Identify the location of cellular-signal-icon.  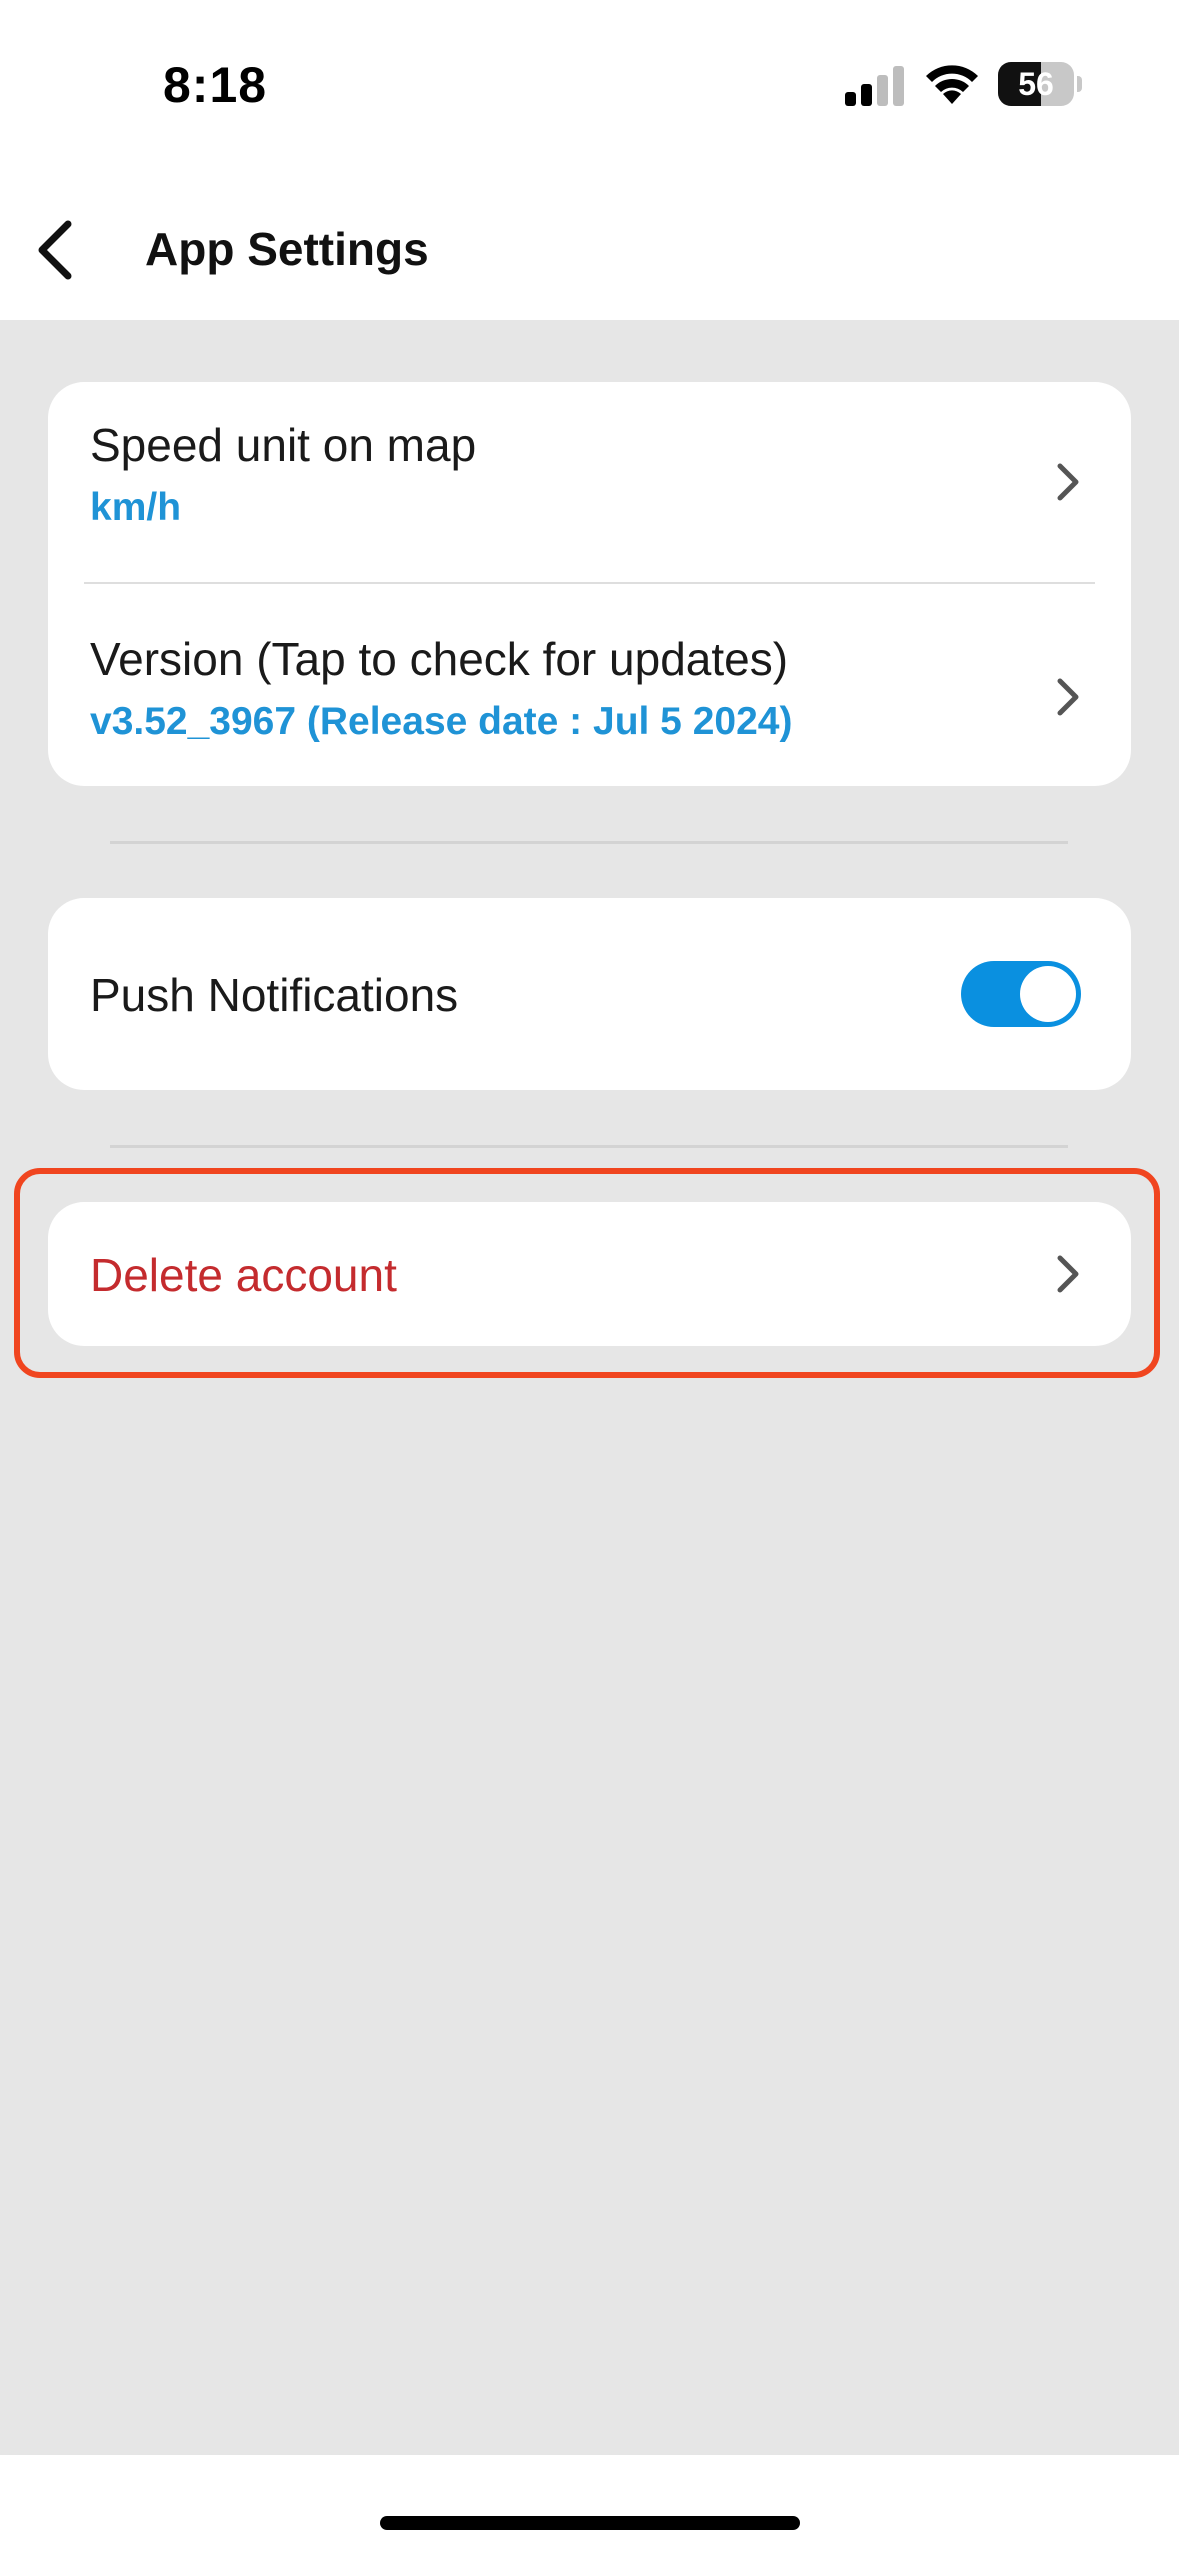
(874, 86).